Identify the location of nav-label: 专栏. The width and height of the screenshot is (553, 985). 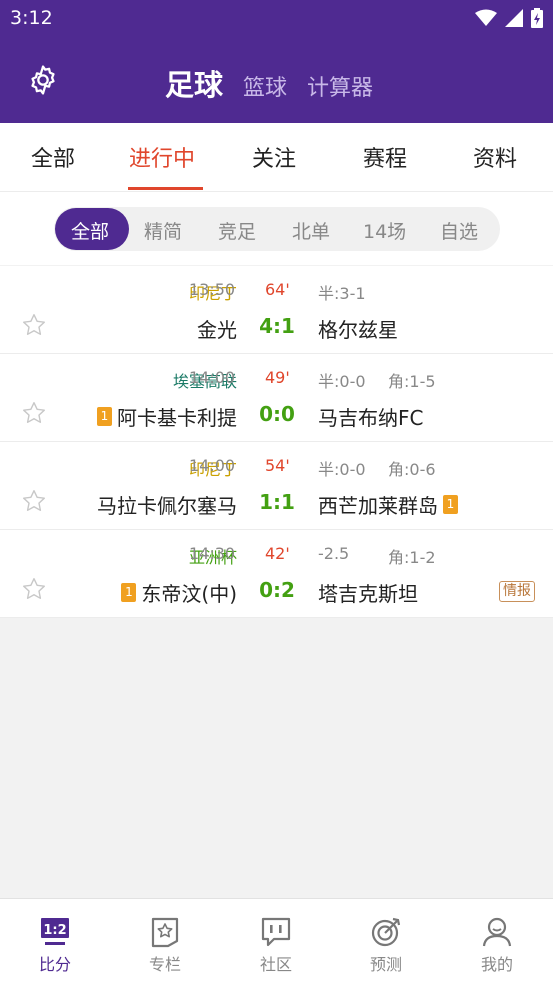
(164, 964).